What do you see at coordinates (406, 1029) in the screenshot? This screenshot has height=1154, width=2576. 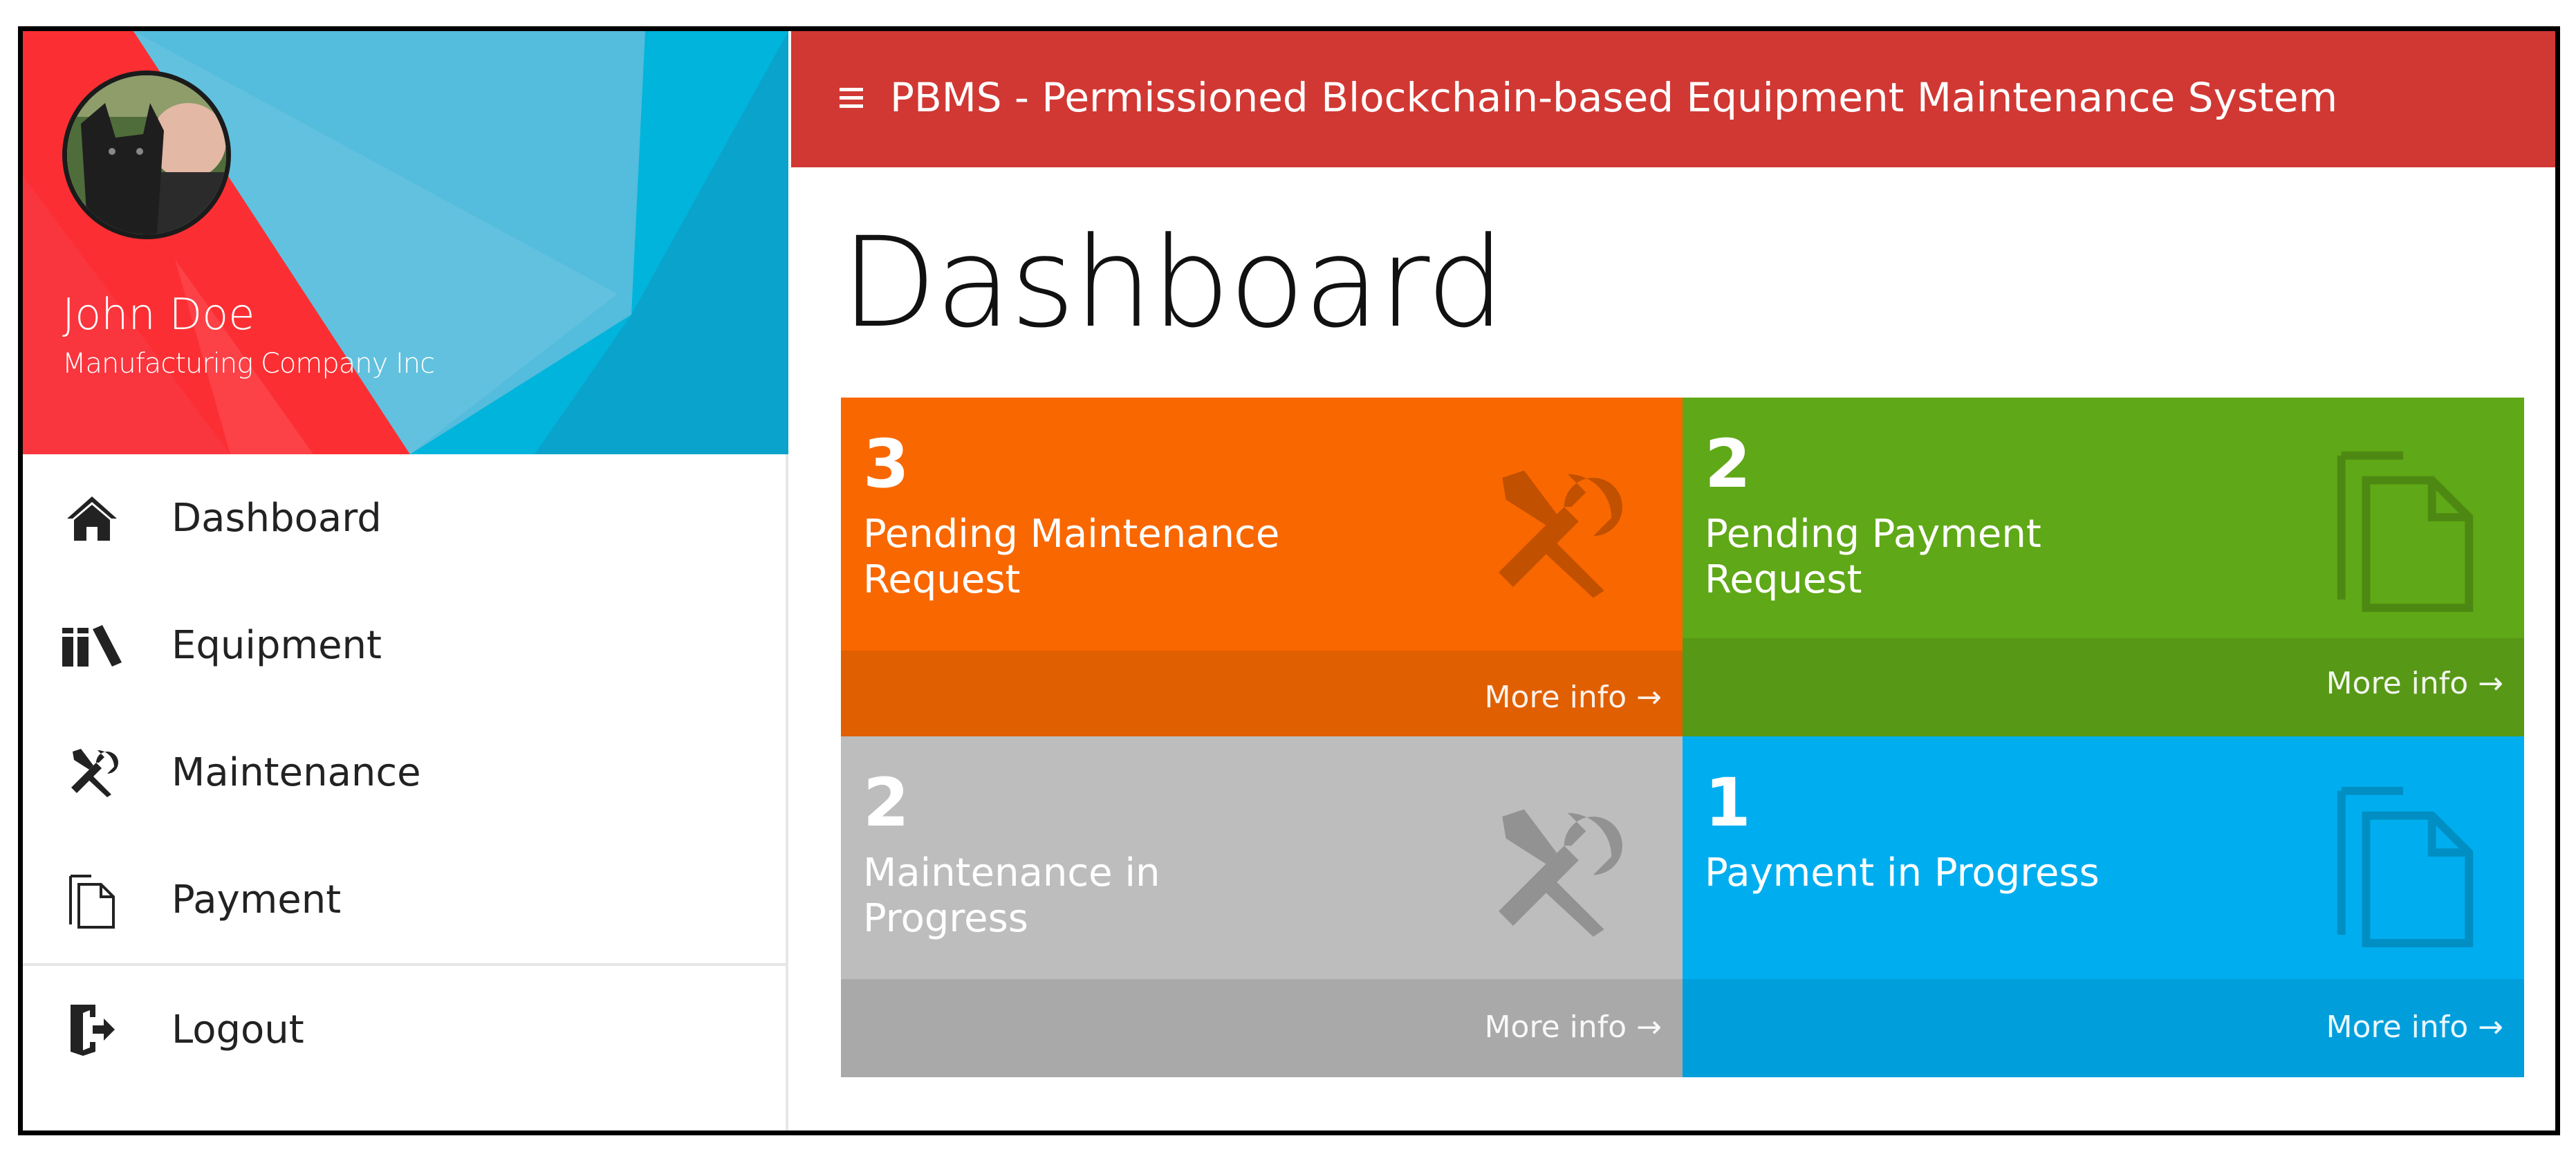 I see `sidebar-item-logout: Logout` at bounding box center [406, 1029].